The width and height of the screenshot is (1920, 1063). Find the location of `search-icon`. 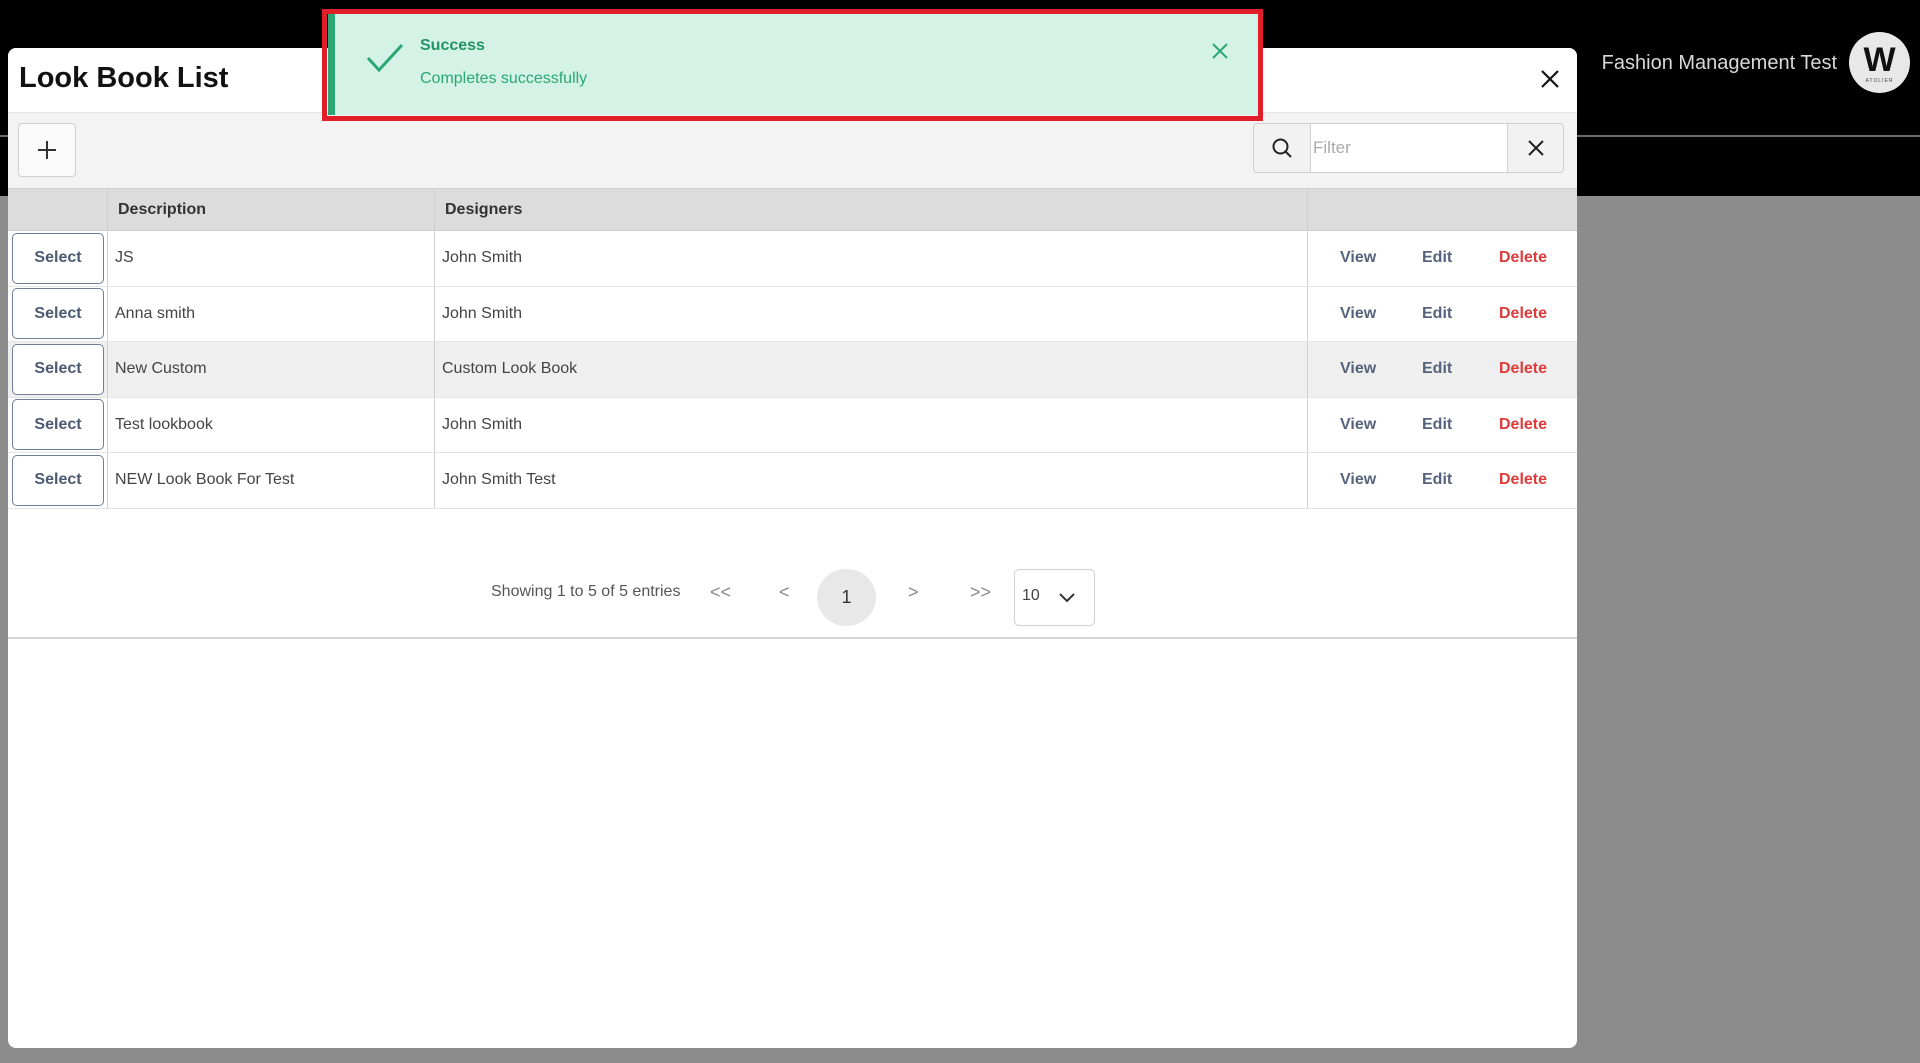

search-icon is located at coordinates (1282, 148).